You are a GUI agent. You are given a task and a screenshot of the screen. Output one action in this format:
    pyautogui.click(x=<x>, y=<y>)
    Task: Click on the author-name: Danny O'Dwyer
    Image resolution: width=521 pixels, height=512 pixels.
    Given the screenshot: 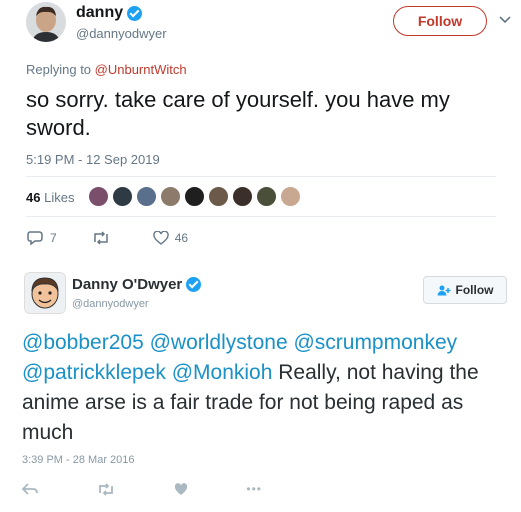 What is the action you would take?
    pyautogui.click(x=137, y=284)
    